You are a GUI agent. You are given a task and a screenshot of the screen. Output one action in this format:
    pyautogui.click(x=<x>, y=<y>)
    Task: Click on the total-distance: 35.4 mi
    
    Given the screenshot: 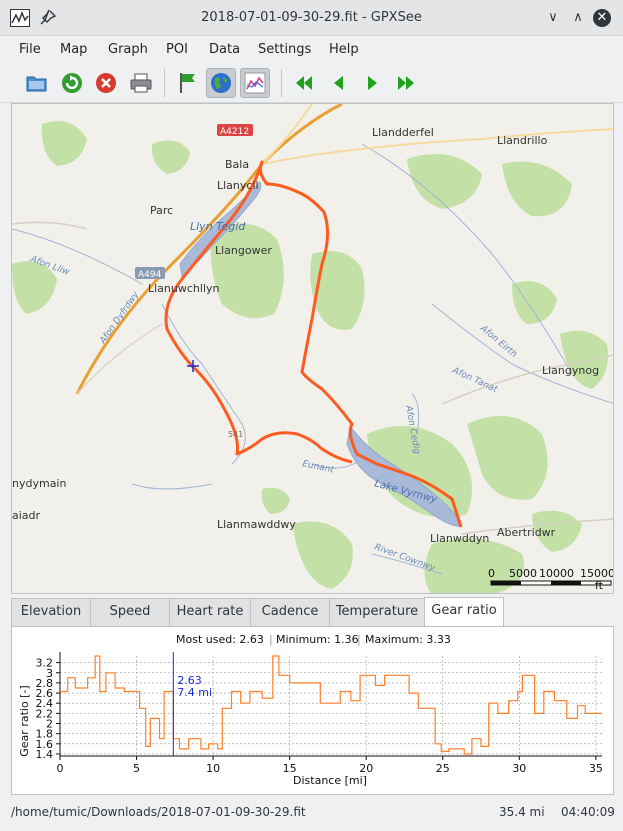 What is the action you would take?
    pyautogui.click(x=522, y=812)
    